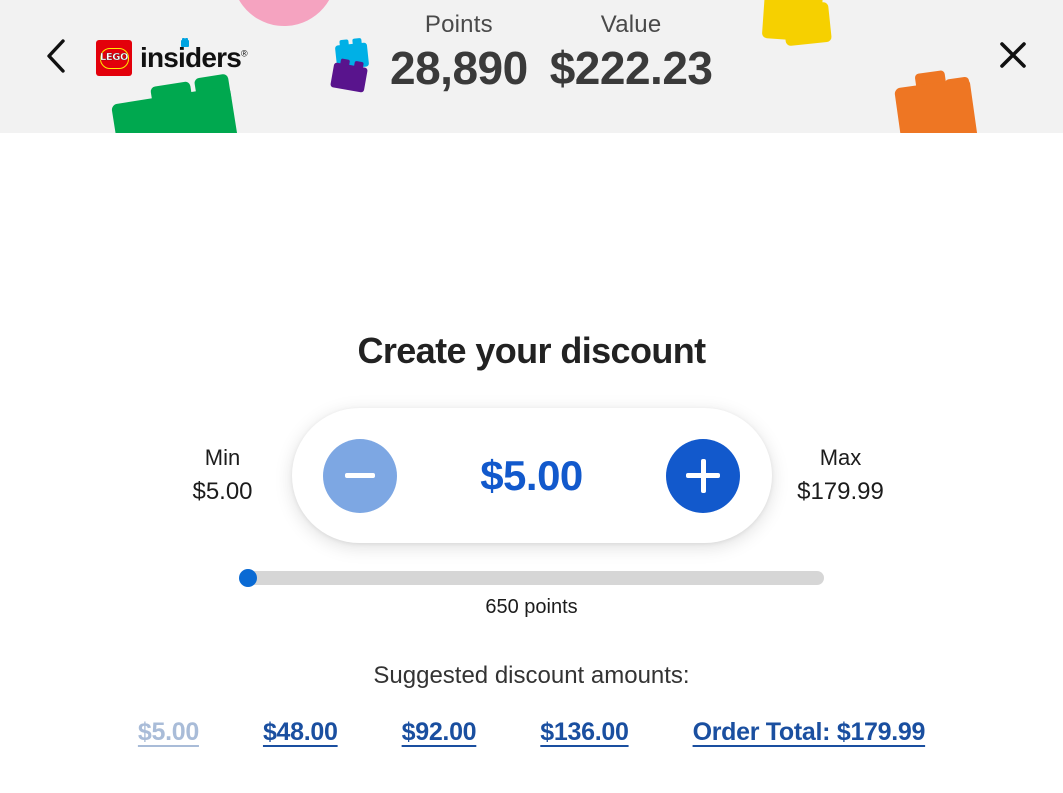 The height and width of the screenshot is (793, 1063). What do you see at coordinates (531, 607) in the screenshot?
I see `slider-points-label: 650 points` at bounding box center [531, 607].